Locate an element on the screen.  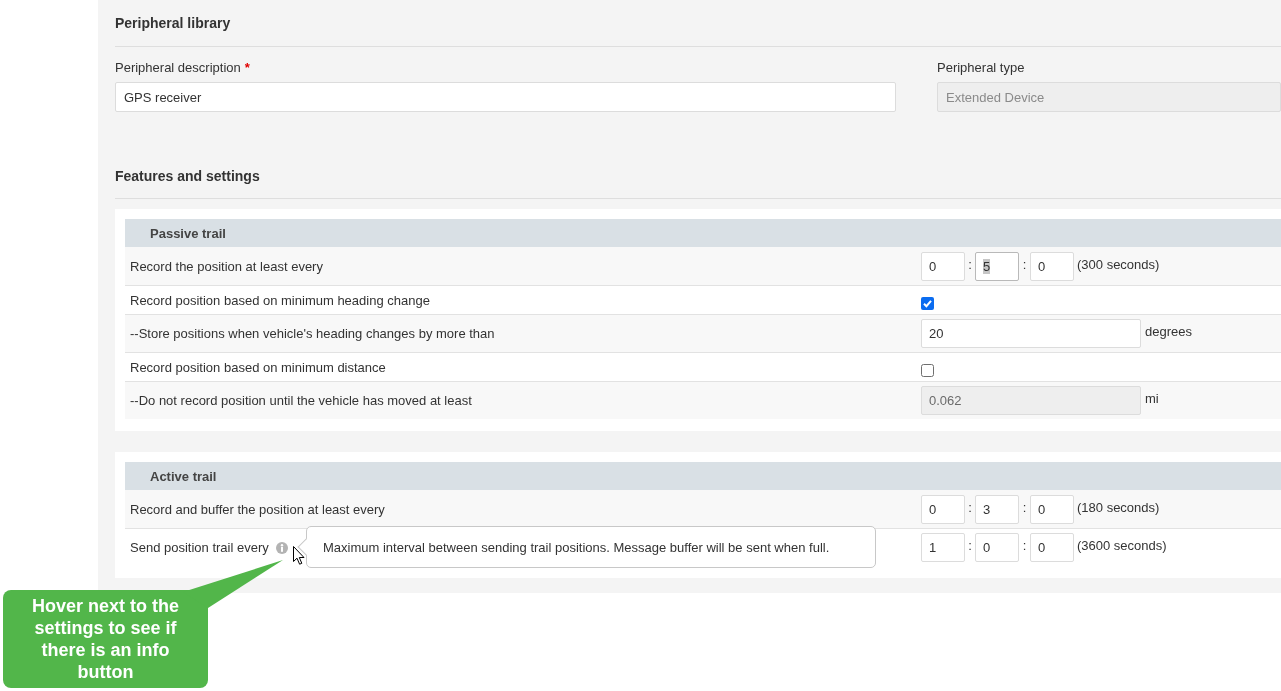
setting-label: Record the position at least every is located at coordinates (226, 266).